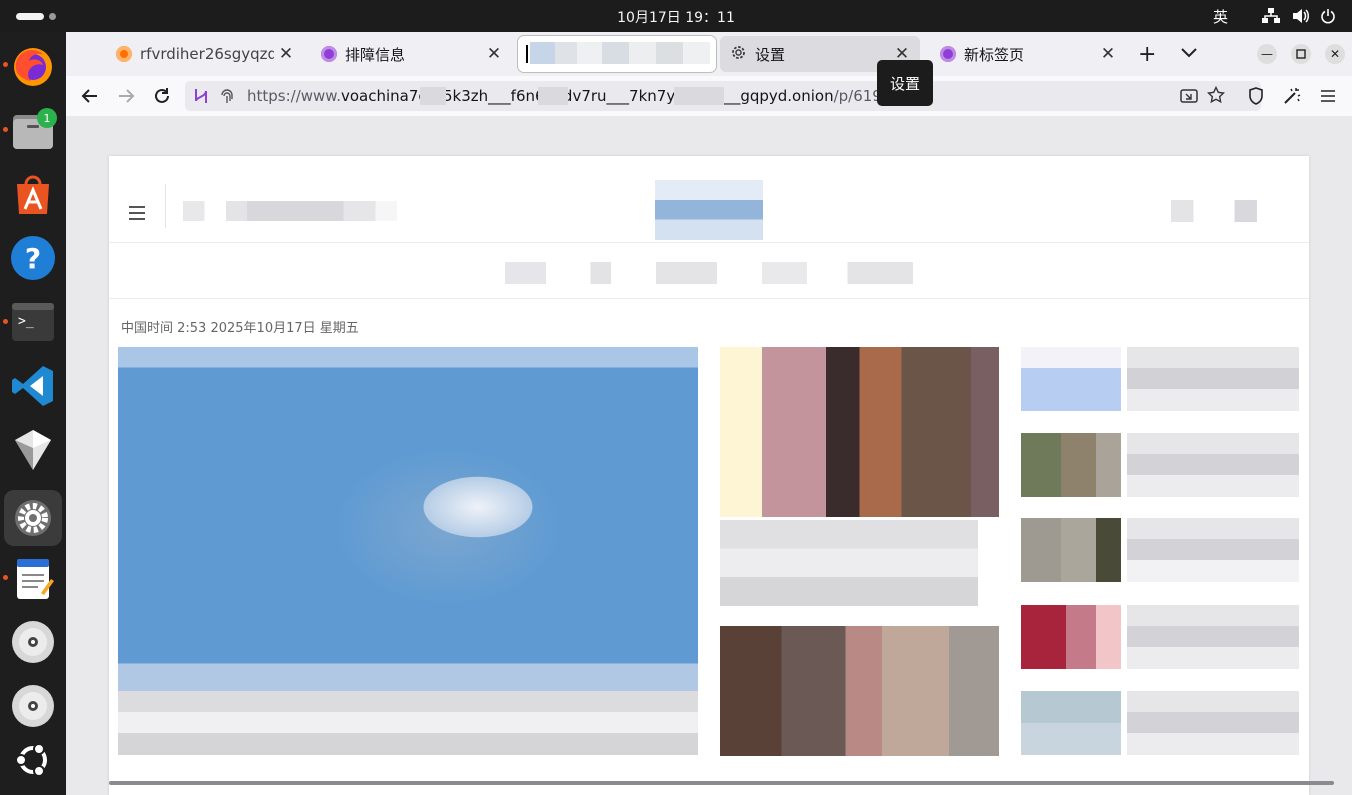  Describe the element at coordinates (620, 53) in the screenshot. I see `blurred-tab-title` at that location.